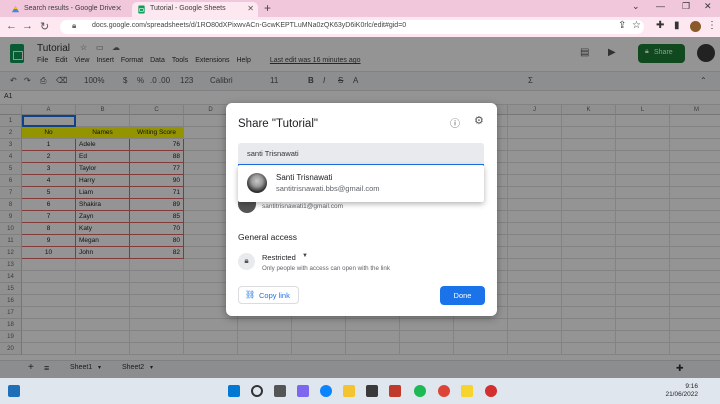  Describe the element at coordinates (70, 8) in the screenshot. I see `tab-label: Search results - Google Drive` at that location.